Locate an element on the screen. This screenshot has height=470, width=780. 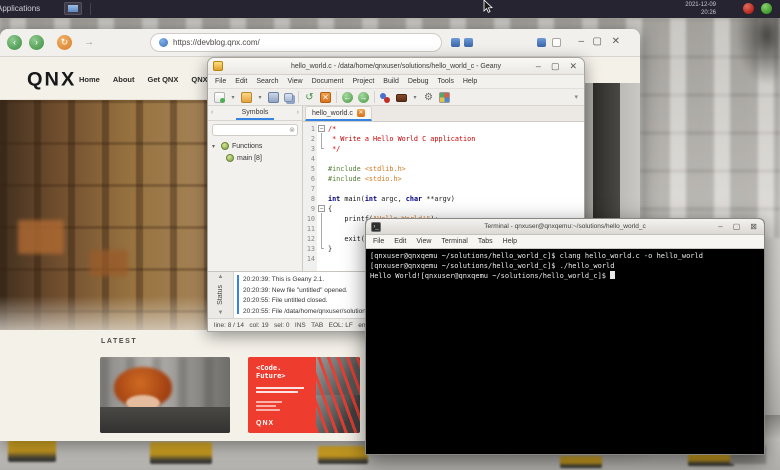
editor-tab-hello-world: hello_world.c ✕ is located at coordinates (338, 113).